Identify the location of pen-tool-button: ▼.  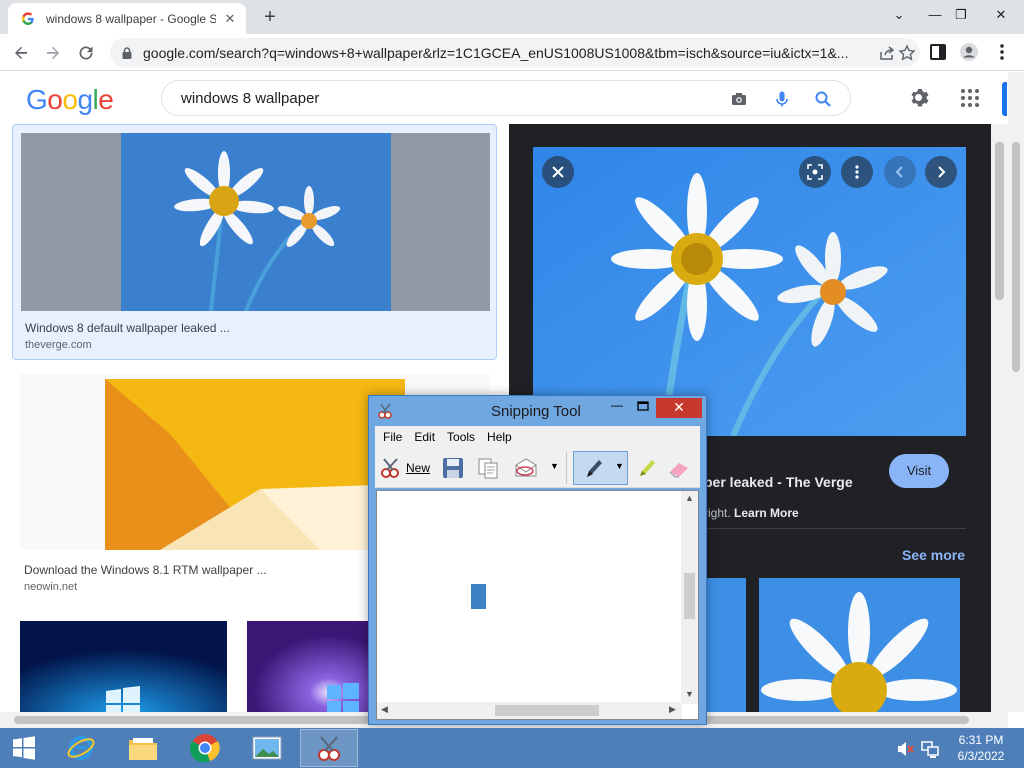
(600, 468).